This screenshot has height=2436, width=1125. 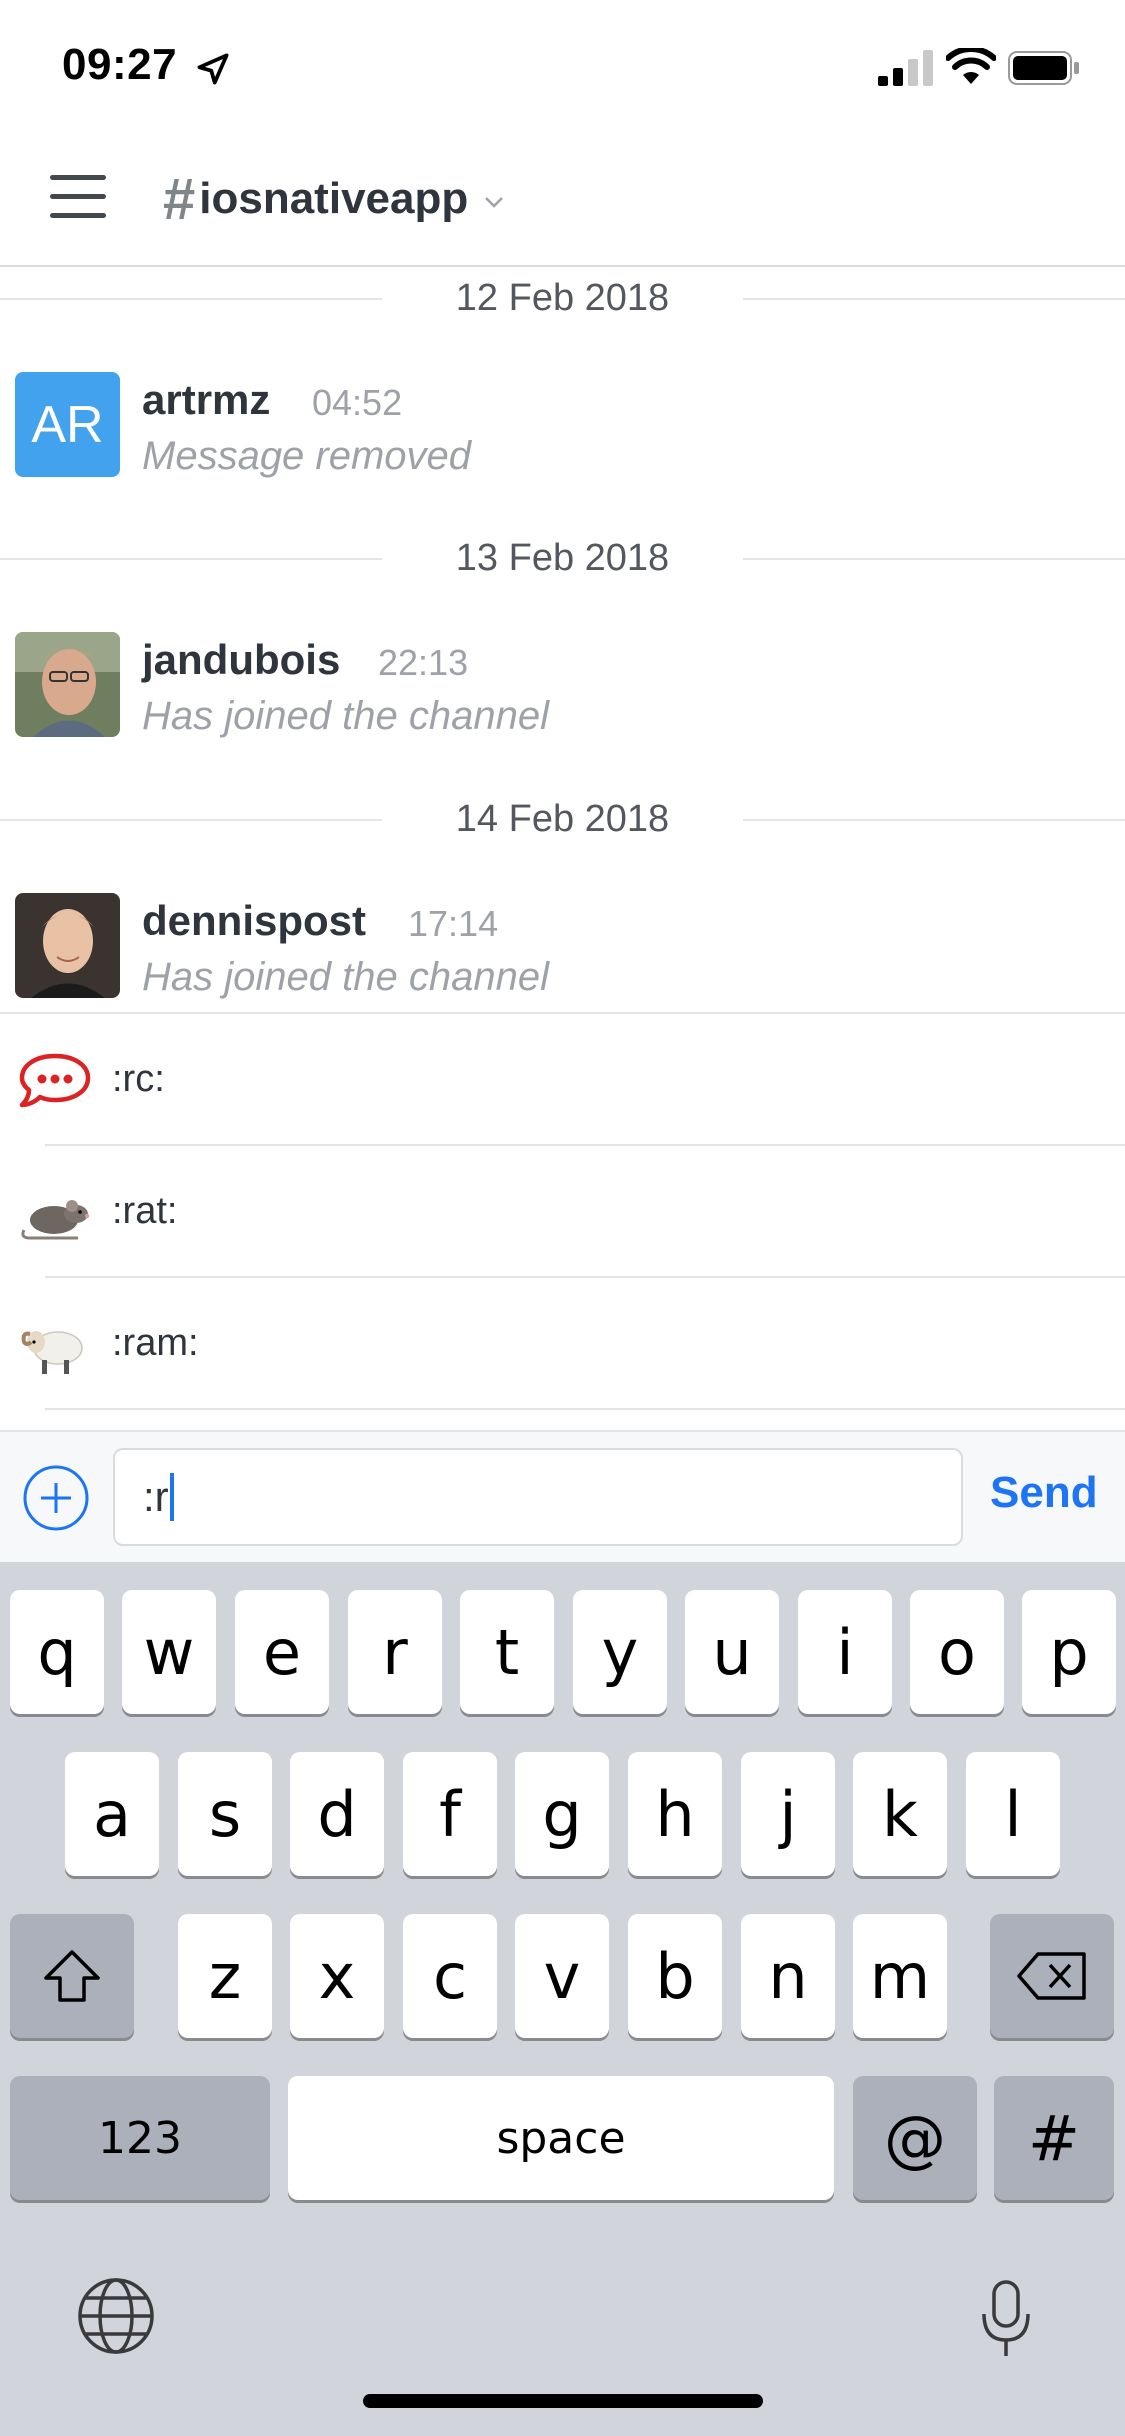 I want to click on date-label: 13 Feb 2018, so click(x=562, y=558).